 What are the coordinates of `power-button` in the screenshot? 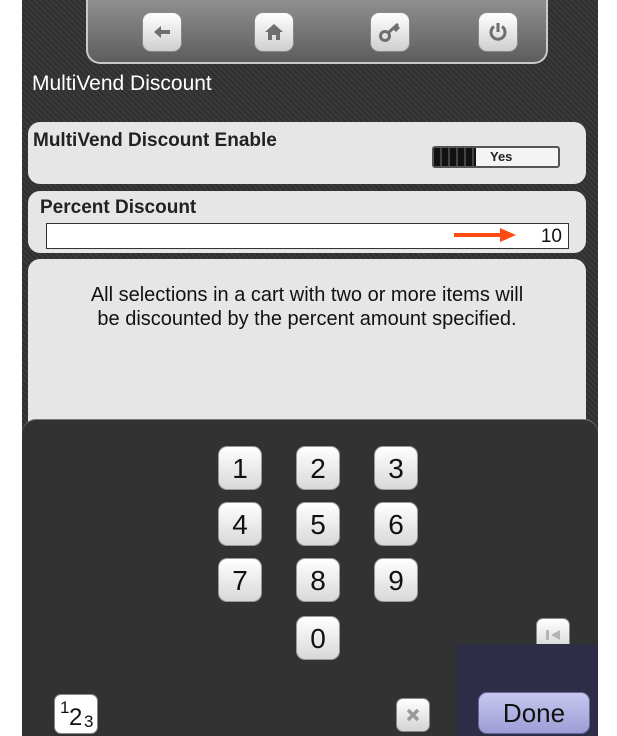 It's located at (498, 32).